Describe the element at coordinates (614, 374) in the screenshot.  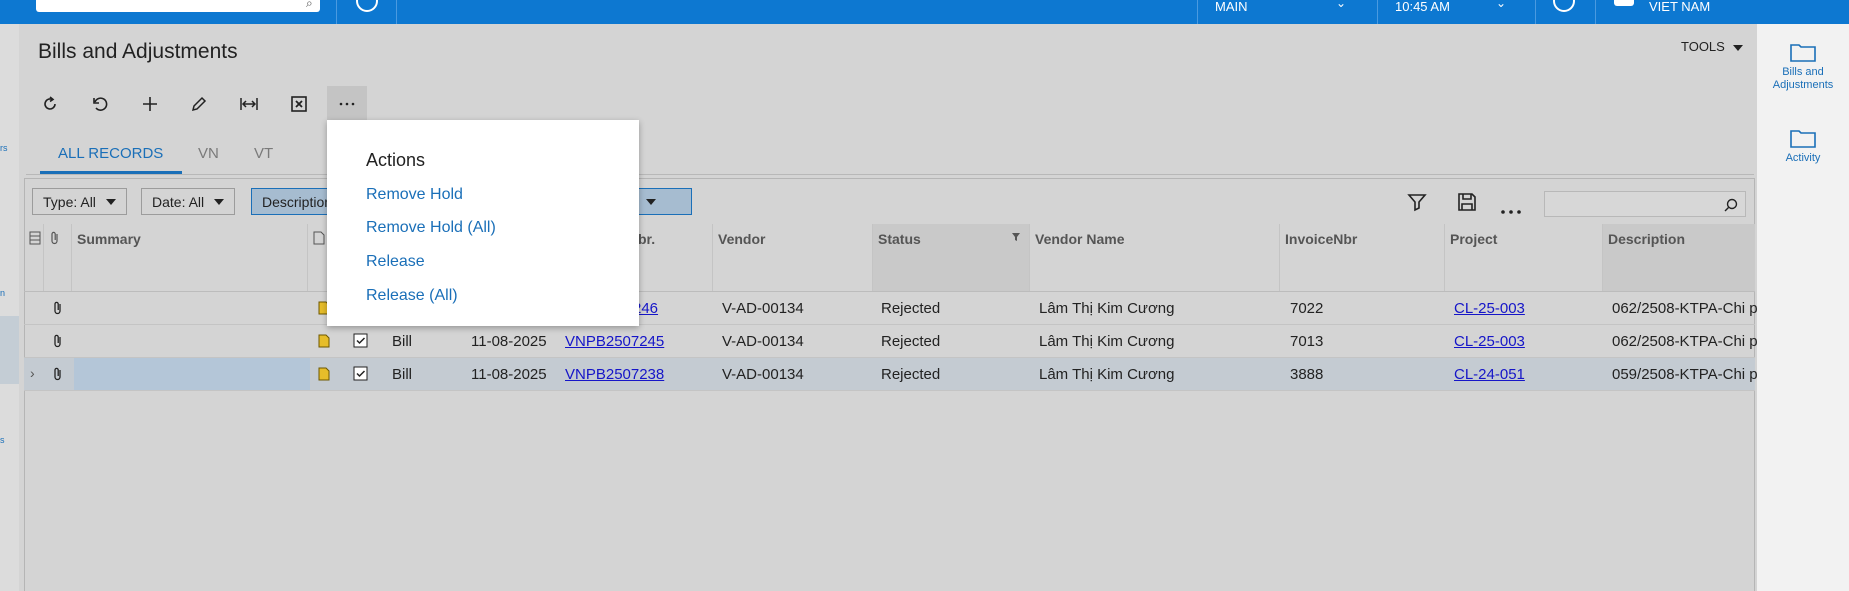
I see `ref-nbr-link: VNPB2507238` at that location.